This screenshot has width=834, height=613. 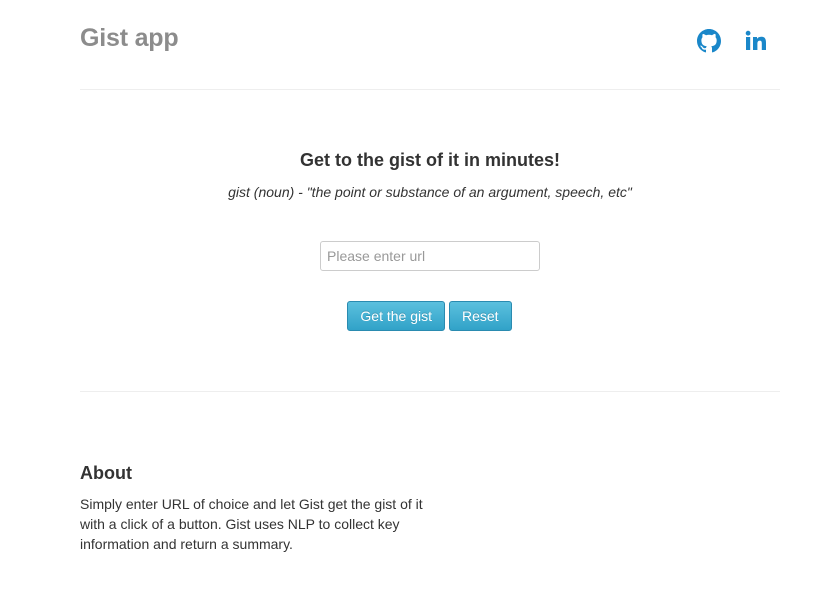 I want to click on github-link, so click(x=709, y=41).